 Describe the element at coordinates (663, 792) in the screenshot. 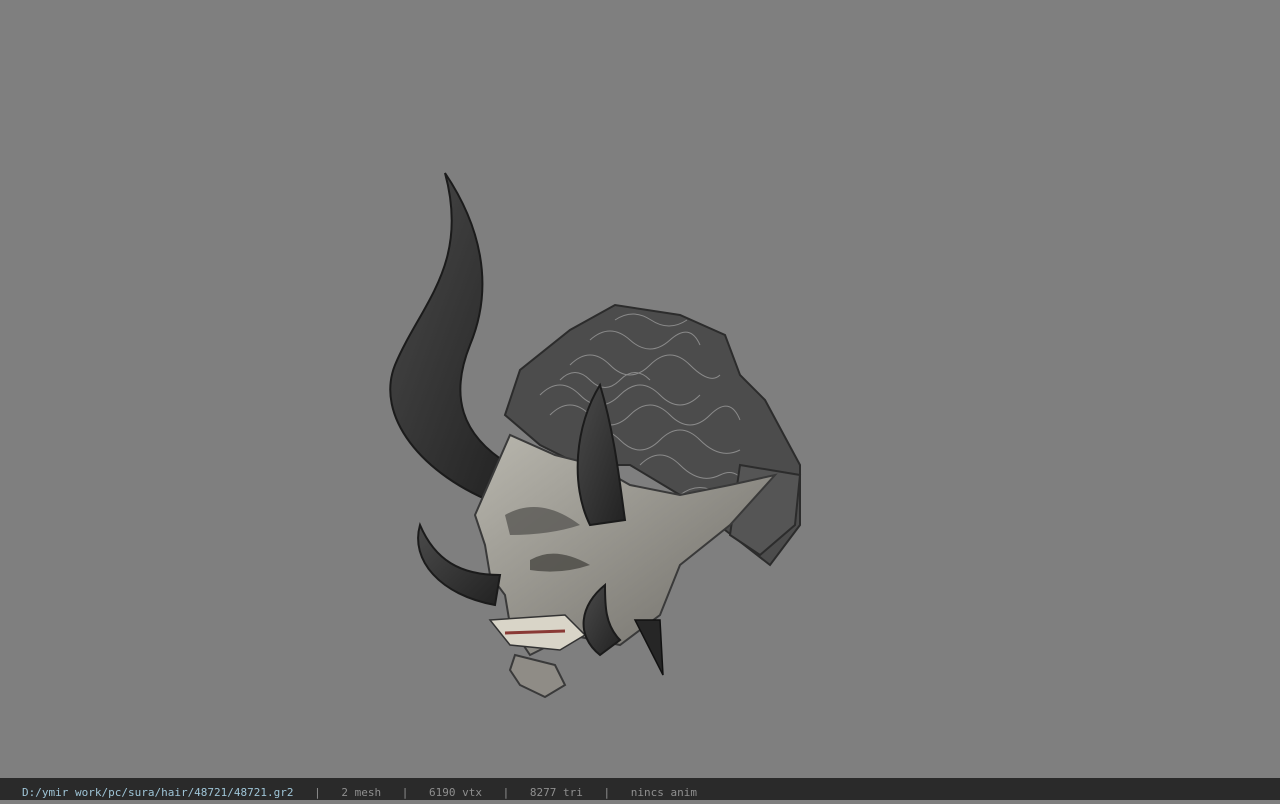

I see `animation-status-label: nincs anim` at that location.